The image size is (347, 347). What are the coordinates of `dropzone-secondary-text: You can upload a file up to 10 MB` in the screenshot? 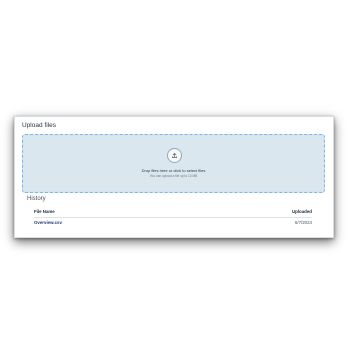 It's located at (173, 176).